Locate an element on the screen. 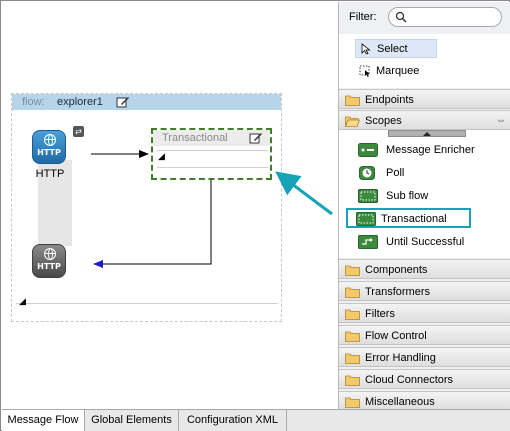 The height and width of the screenshot is (431, 510). marquee-tool-label: Marquee is located at coordinates (398, 71).